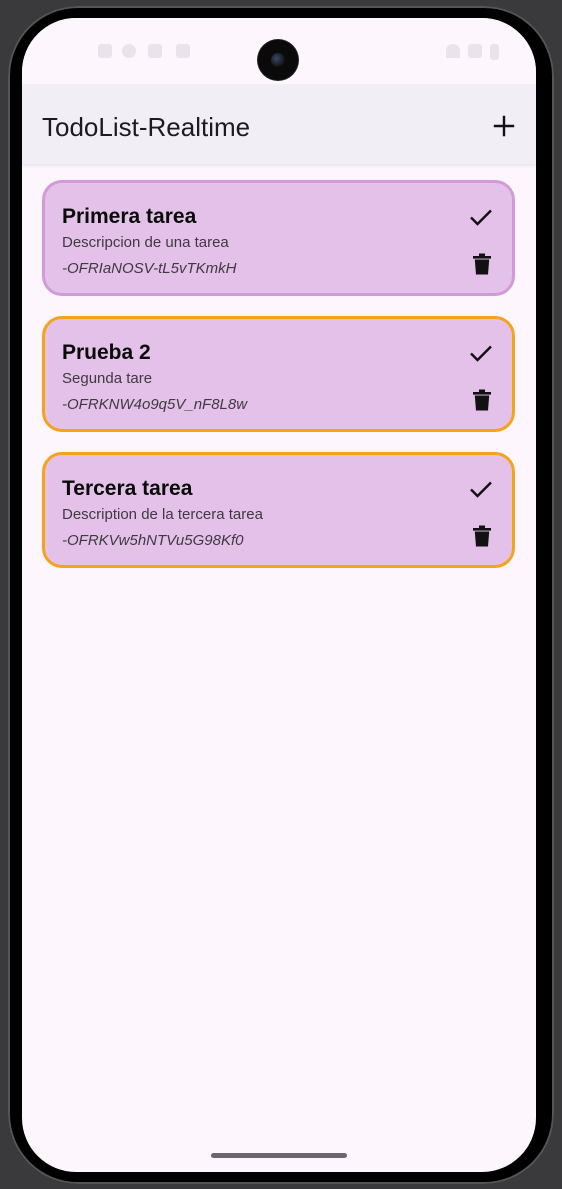 The height and width of the screenshot is (1189, 562). What do you see at coordinates (149, 268) in the screenshot?
I see `task-id: -OFRIaNOSV-tL5vTKmkH` at bounding box center [149, 268].